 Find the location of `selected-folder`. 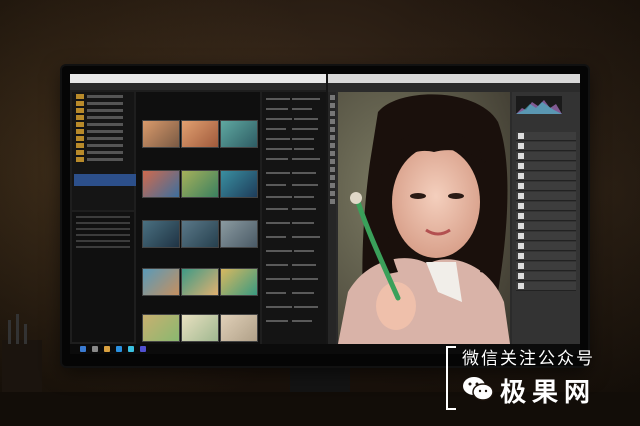

selected-folder is located at coordinates (105, 180).